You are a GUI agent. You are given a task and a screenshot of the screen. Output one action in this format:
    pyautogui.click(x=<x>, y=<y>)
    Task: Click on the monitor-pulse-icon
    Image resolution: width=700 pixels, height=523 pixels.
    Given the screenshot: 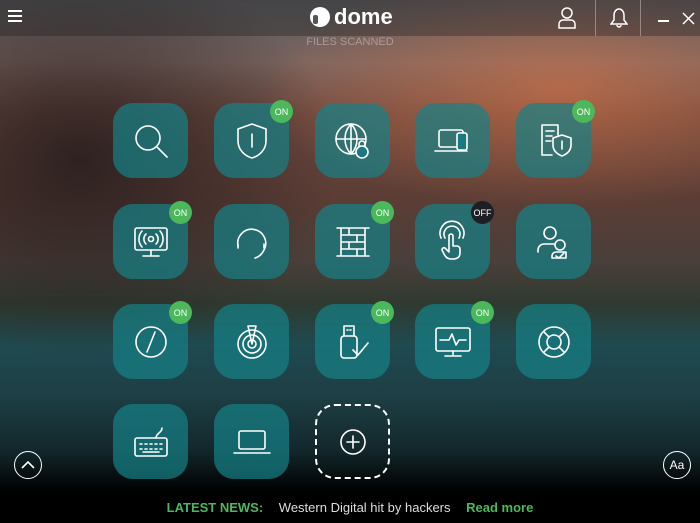 What is the action you would take?
    pyautogui.click(x=452, y=341)
    